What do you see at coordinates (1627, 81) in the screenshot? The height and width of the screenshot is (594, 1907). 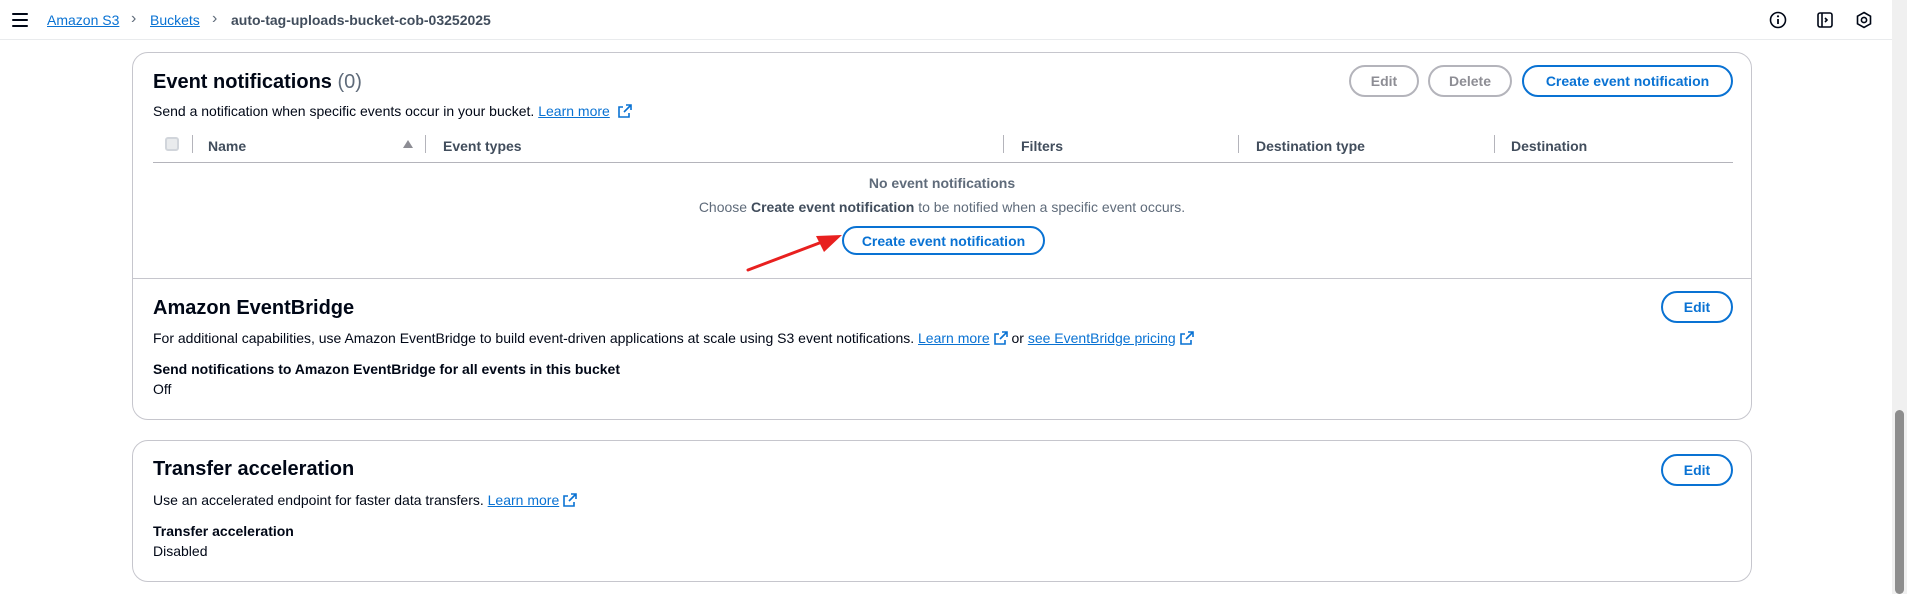 I see `create-event-notification-button: Create event notification` at bounding box center [1627, 81].